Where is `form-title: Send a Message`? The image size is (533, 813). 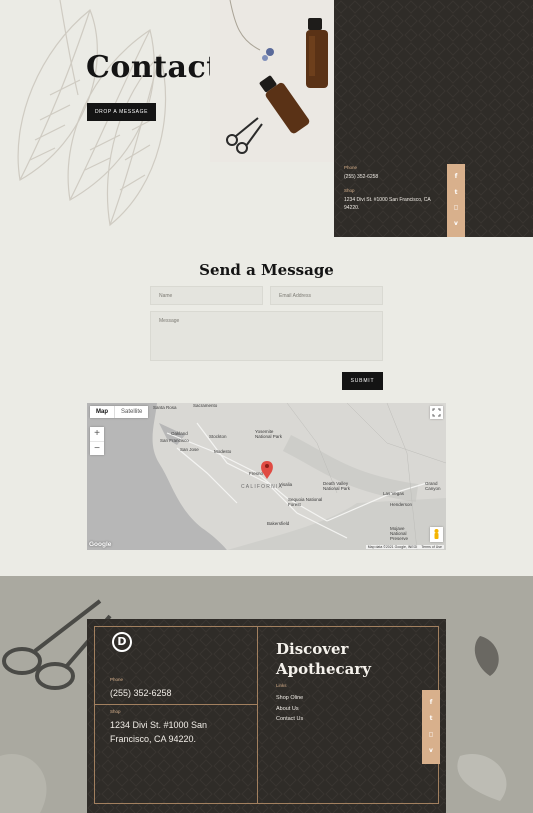
form-title: Send a Message is located at coordinates (266, 270).